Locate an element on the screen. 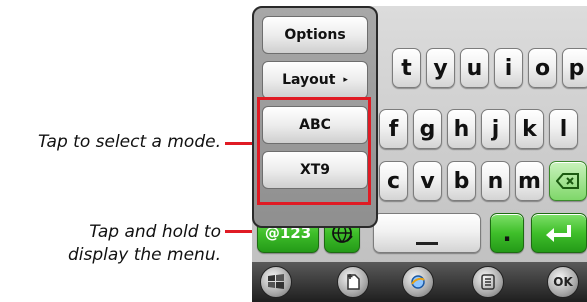 This screenshot has height=302, width=587. menu-item-options-label: Options is located at coordinates (315, 35).